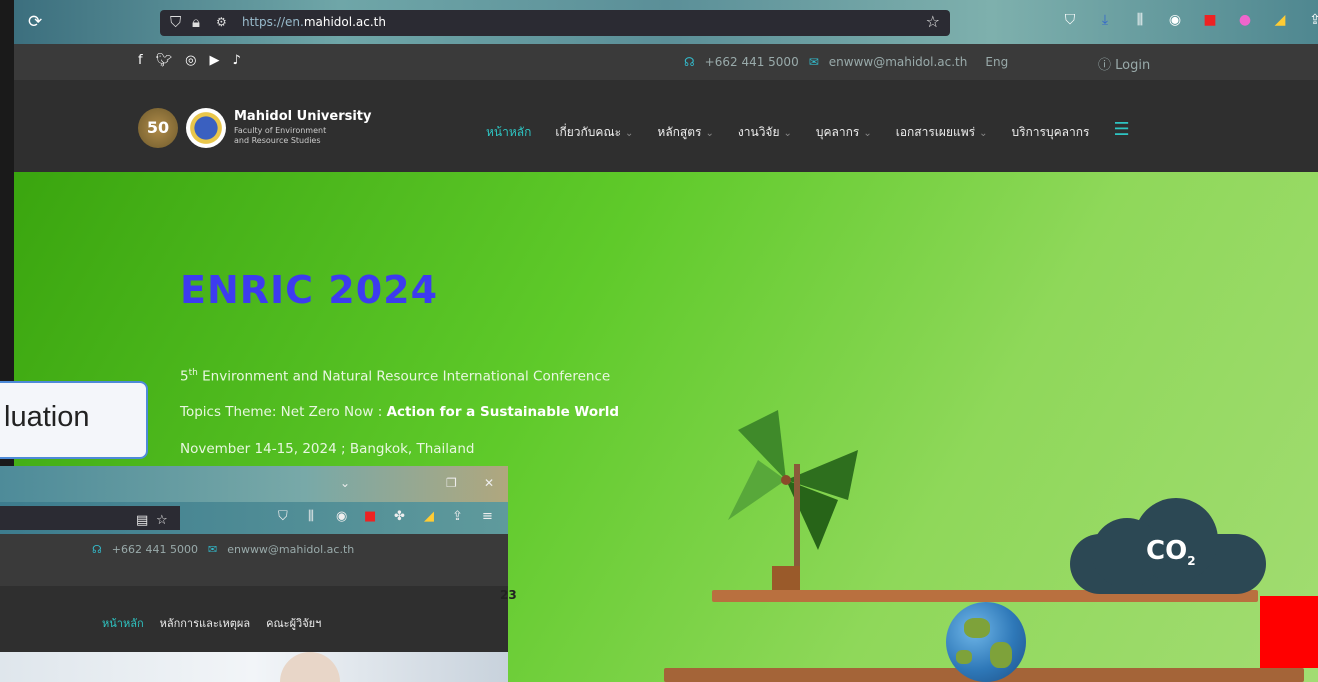  I want to click on red-marker, so click(1289, 632).